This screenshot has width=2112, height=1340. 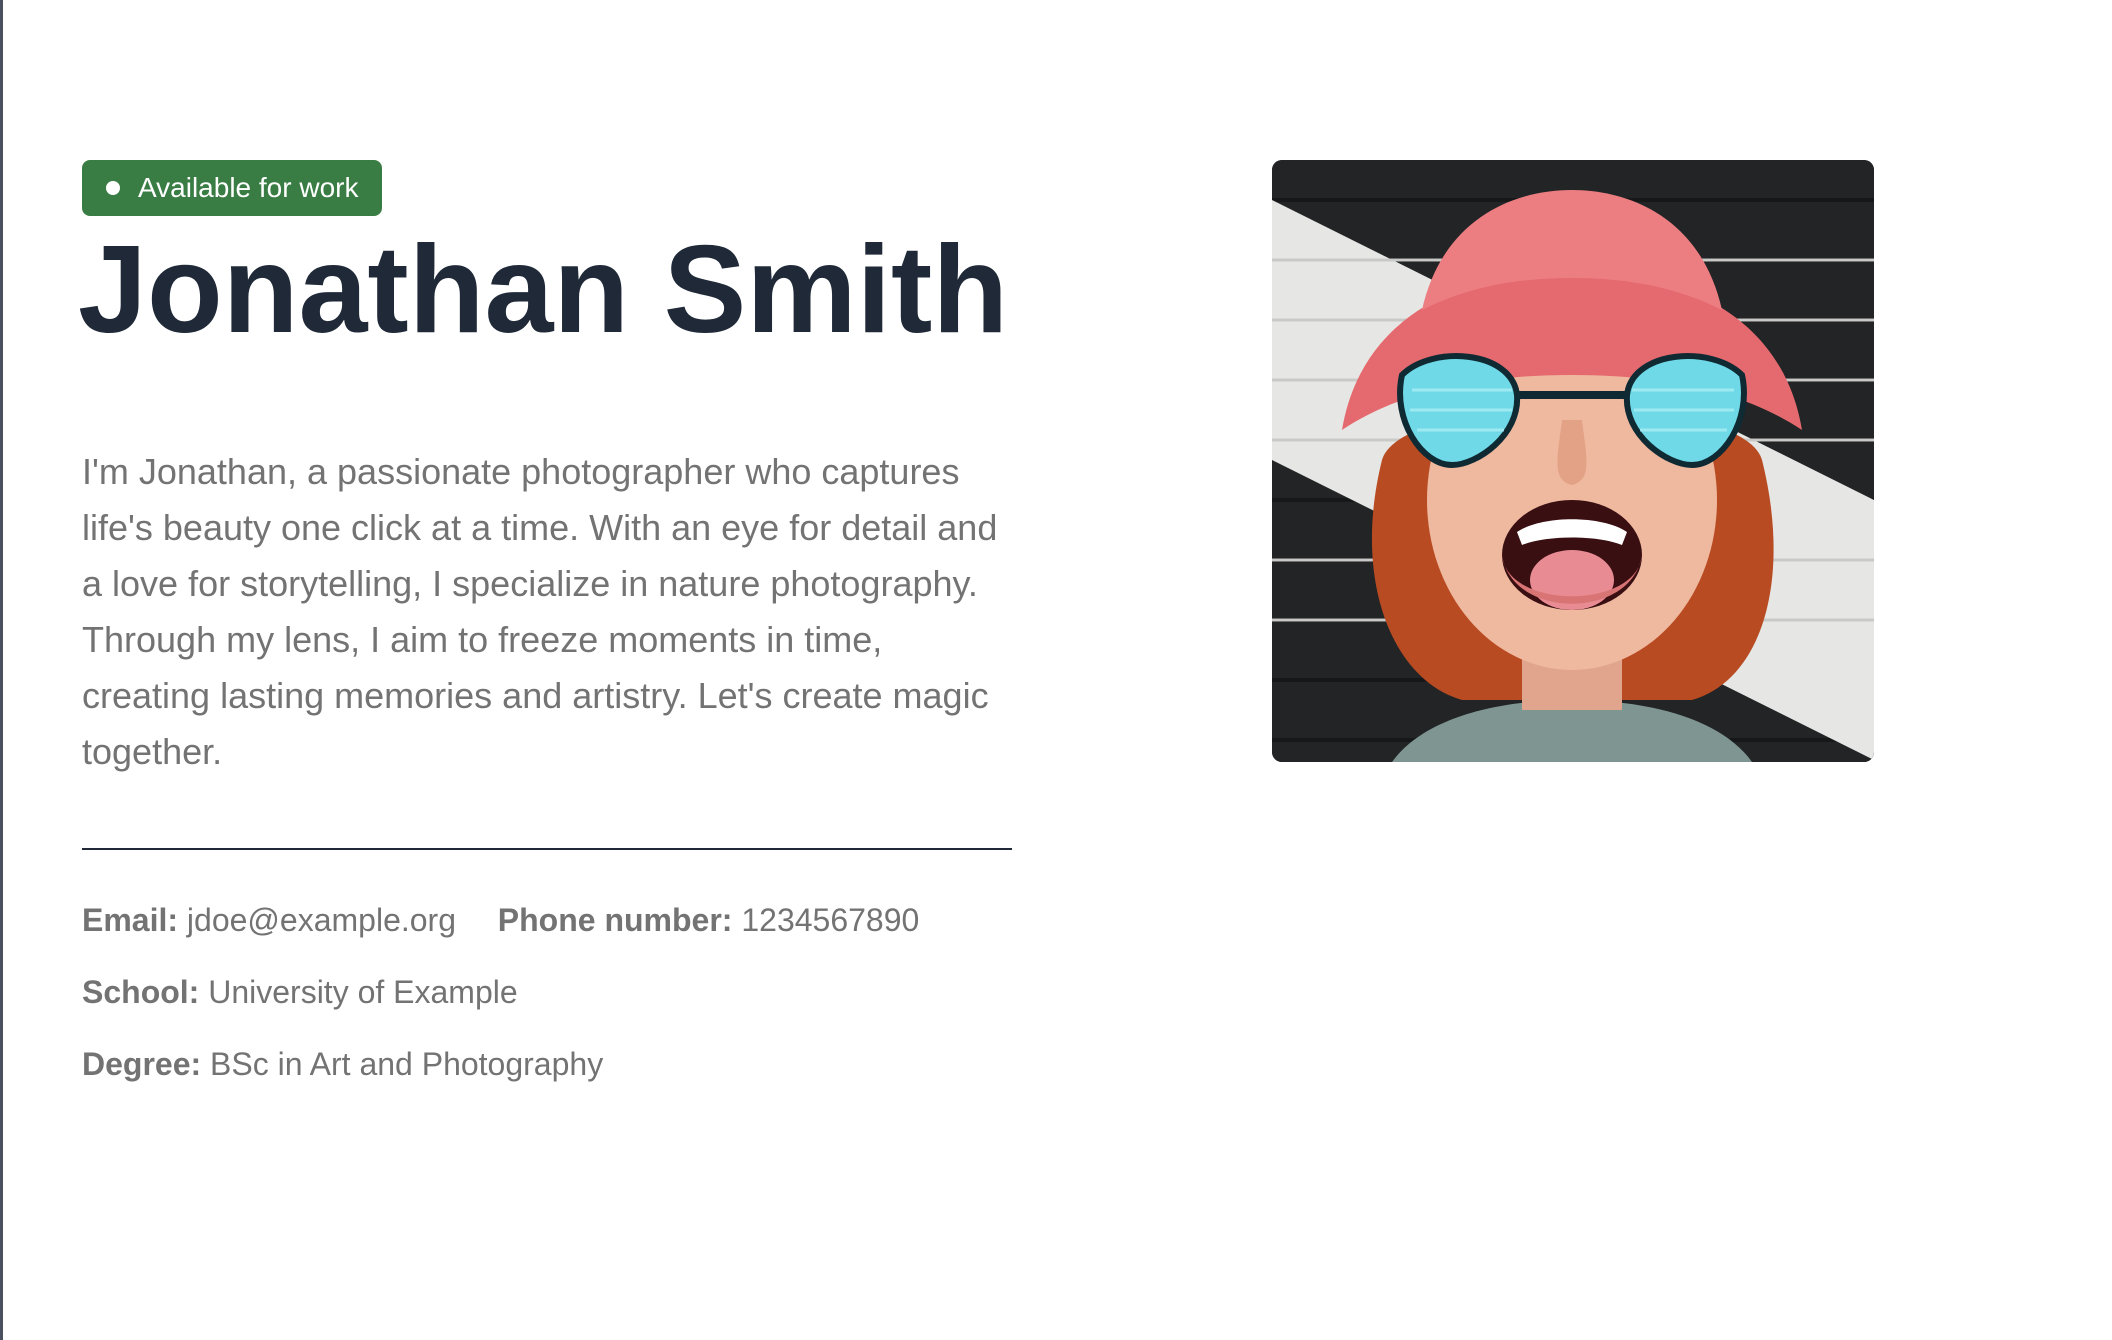 I want to click on contact-row-school: School: University of Example, so click(x=547, y=992).